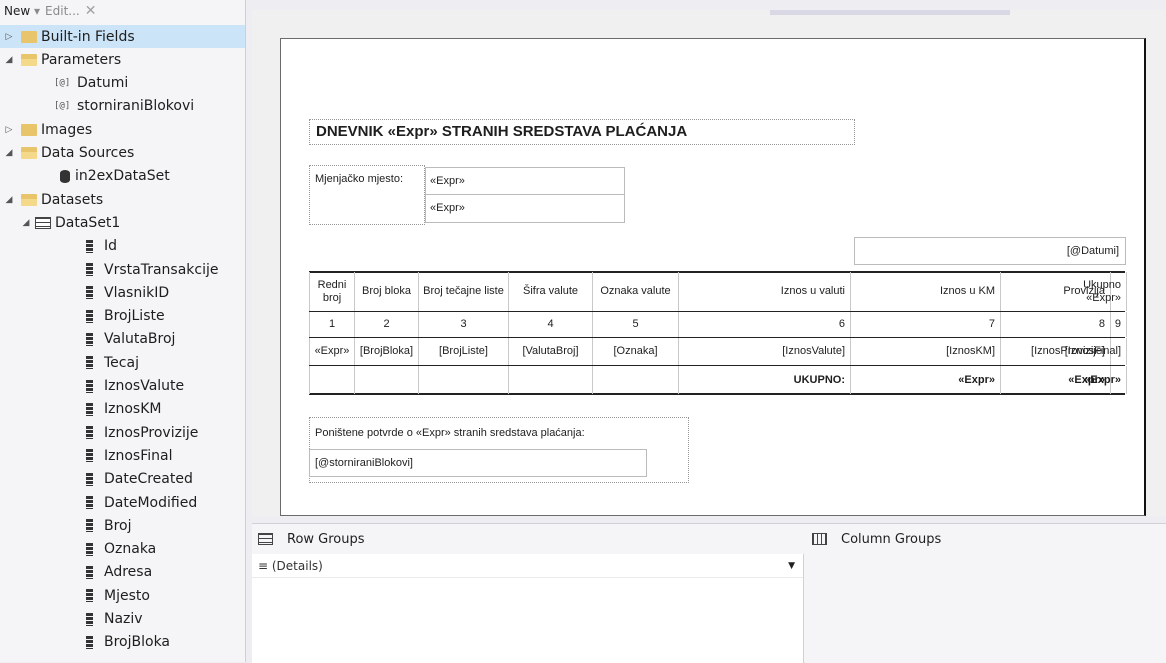 The height and width of the screenshot is (663, 1166). What do you see at coordinates (72, 199) in the screenshot?
I see `tree-label: Datasets` at bounding box center [72, 199].